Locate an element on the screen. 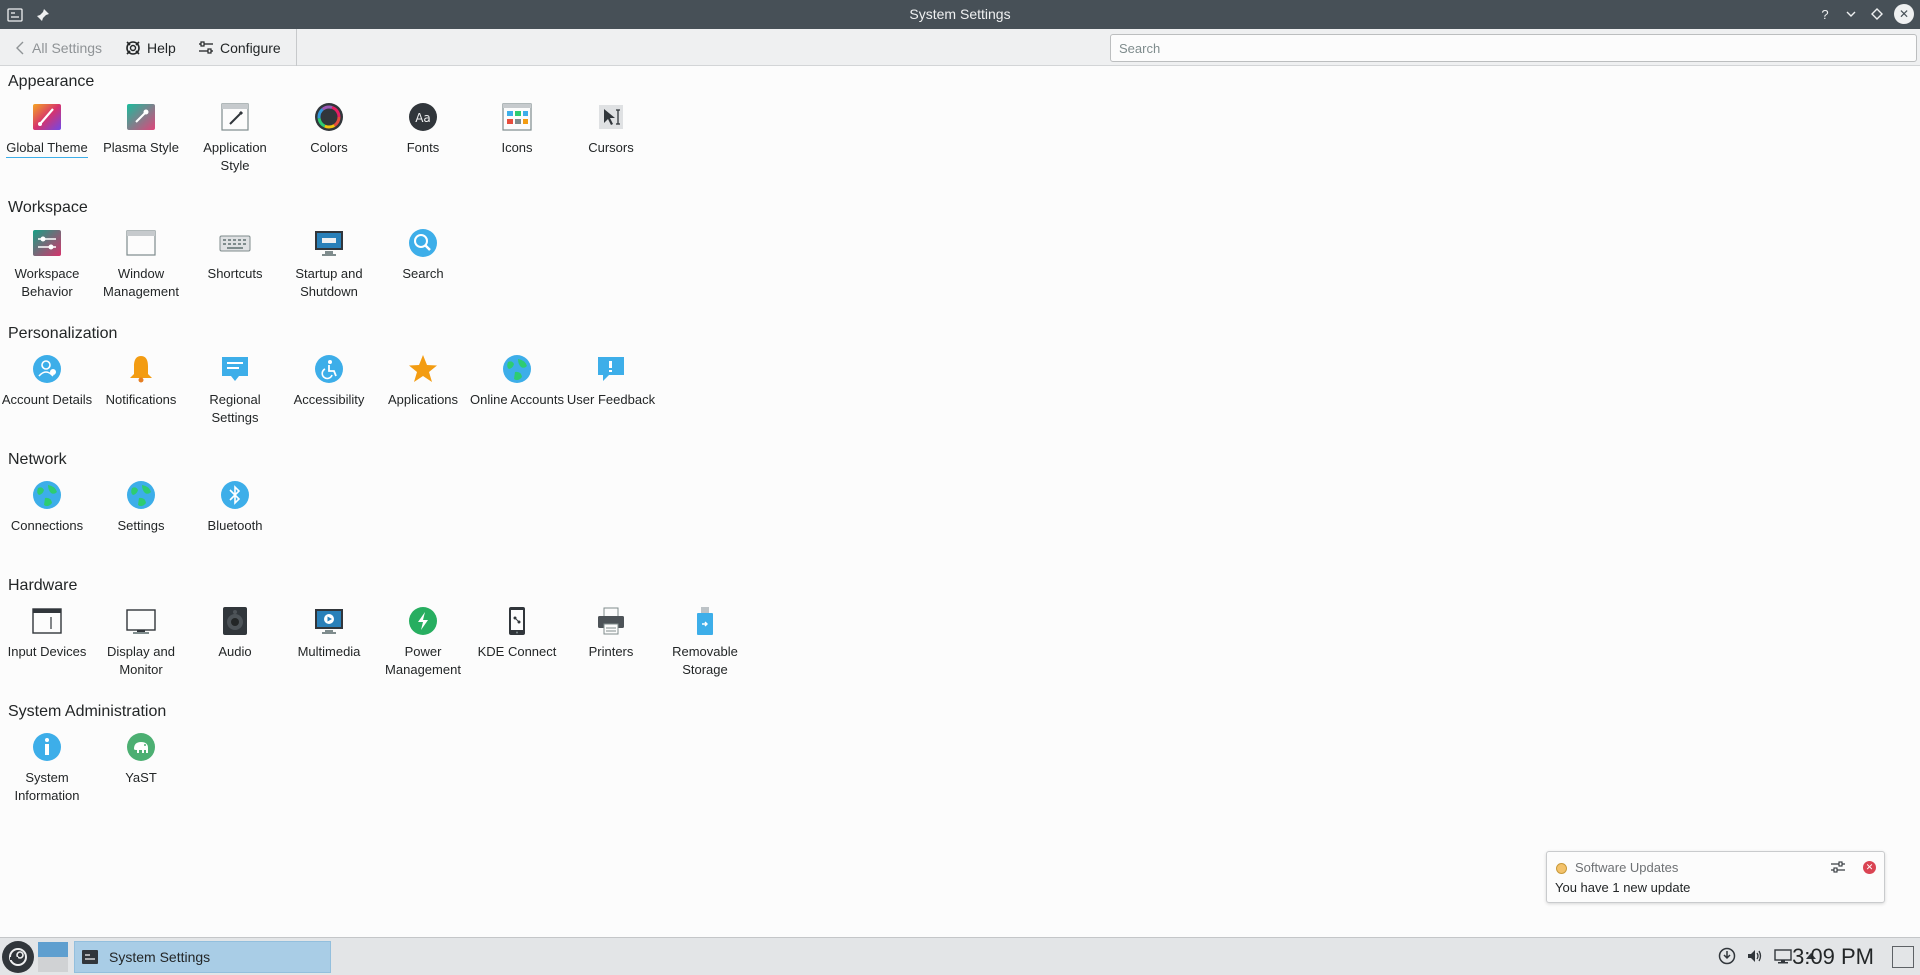 Image resolution: width=1920 pixels, height=975 pixels. update-icon is located at coordinates (1561, 868).